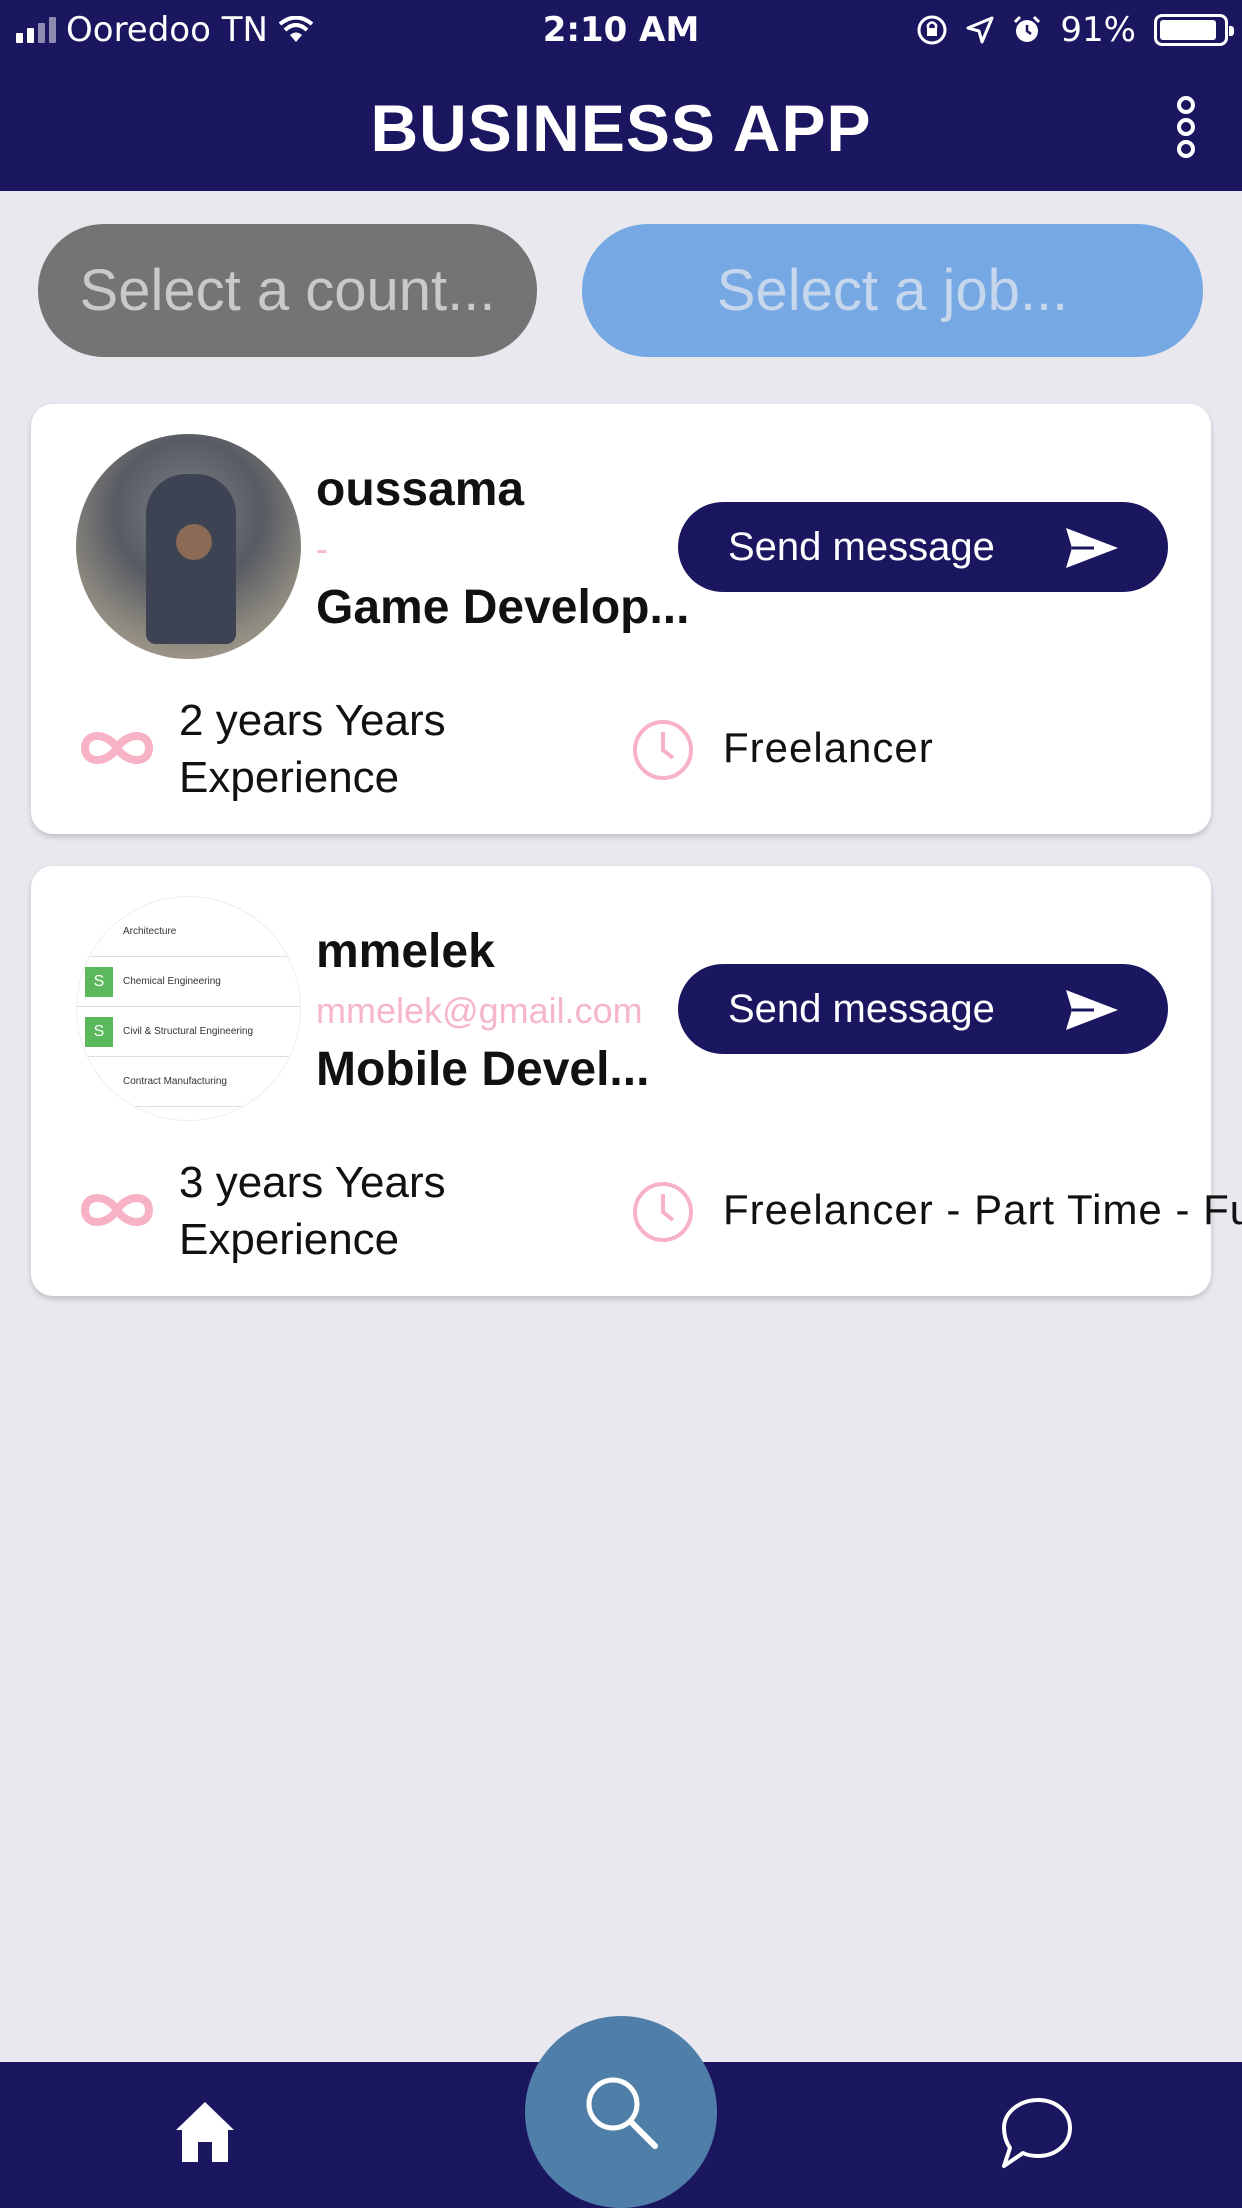  What do you see at coordinates (188, 932) in the screenshot?
I see `avatar-row: Architecture` at bounding box center [188, 932].